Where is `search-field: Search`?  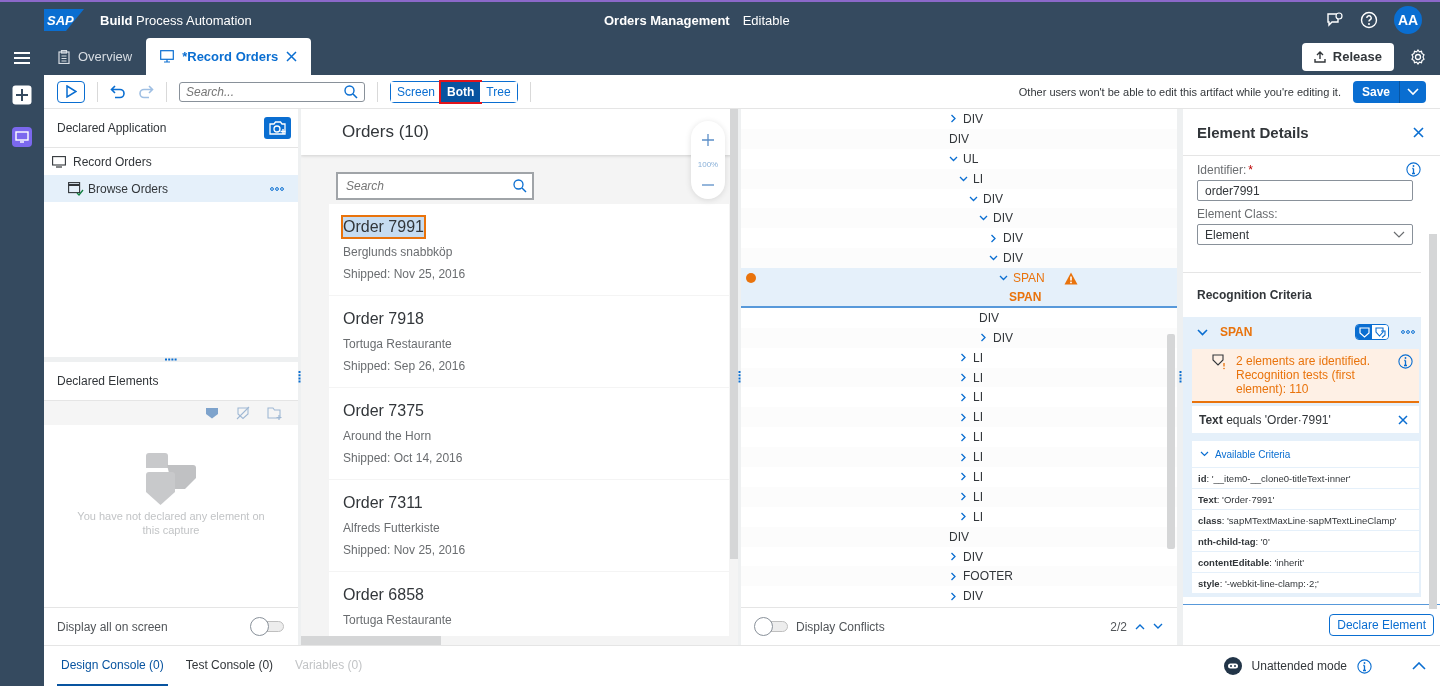 search-field: Search is located at coordinates (435, 186).